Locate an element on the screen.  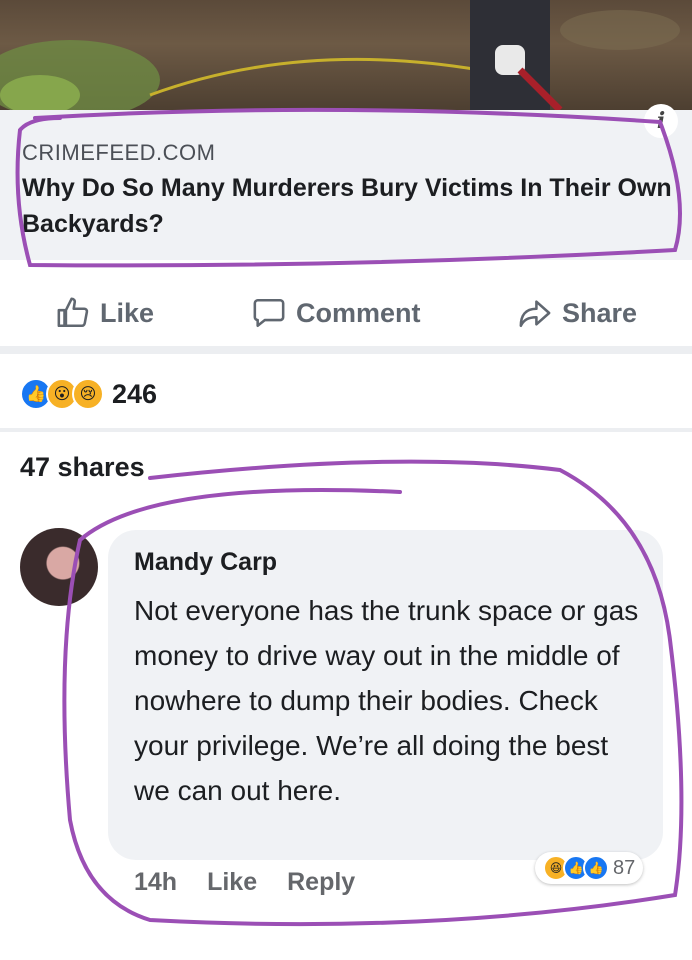
reaction-summary: 👍 😮 😢 246 is located at coordinates (88, 394).